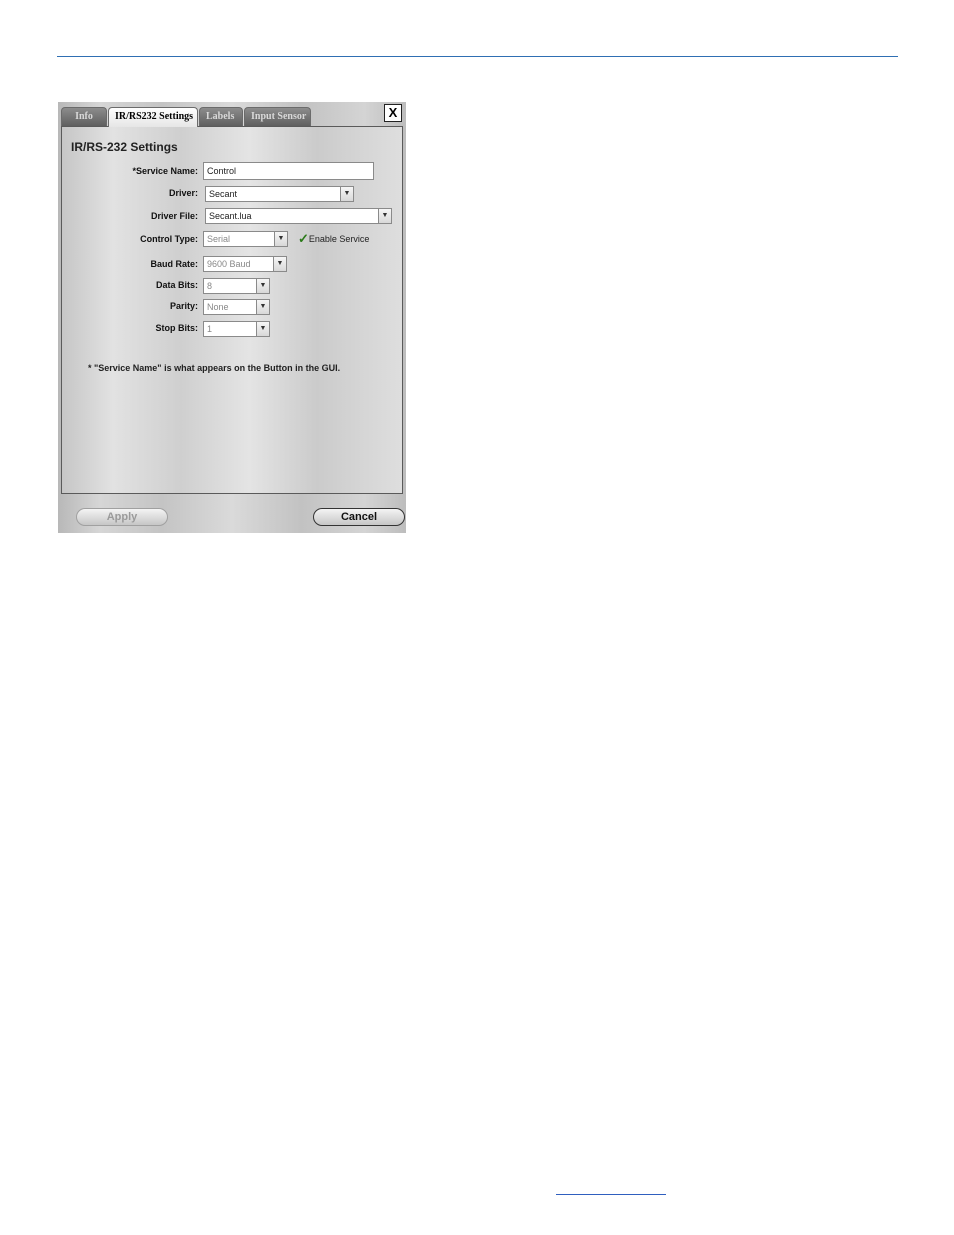  I want to click on data-bits-label: Data Bits:, so click(176, 285).